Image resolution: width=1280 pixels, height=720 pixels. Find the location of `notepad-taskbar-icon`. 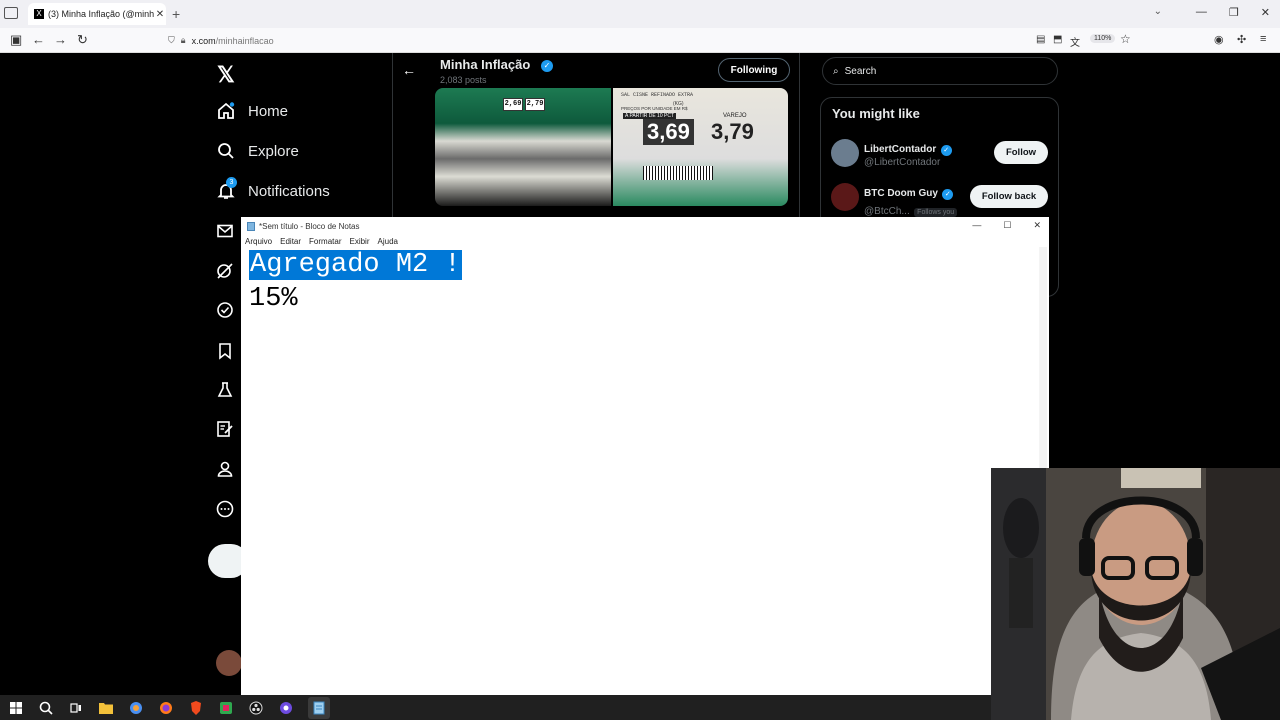

notepad-taskbar-icon is located at coordinates (319, 707).